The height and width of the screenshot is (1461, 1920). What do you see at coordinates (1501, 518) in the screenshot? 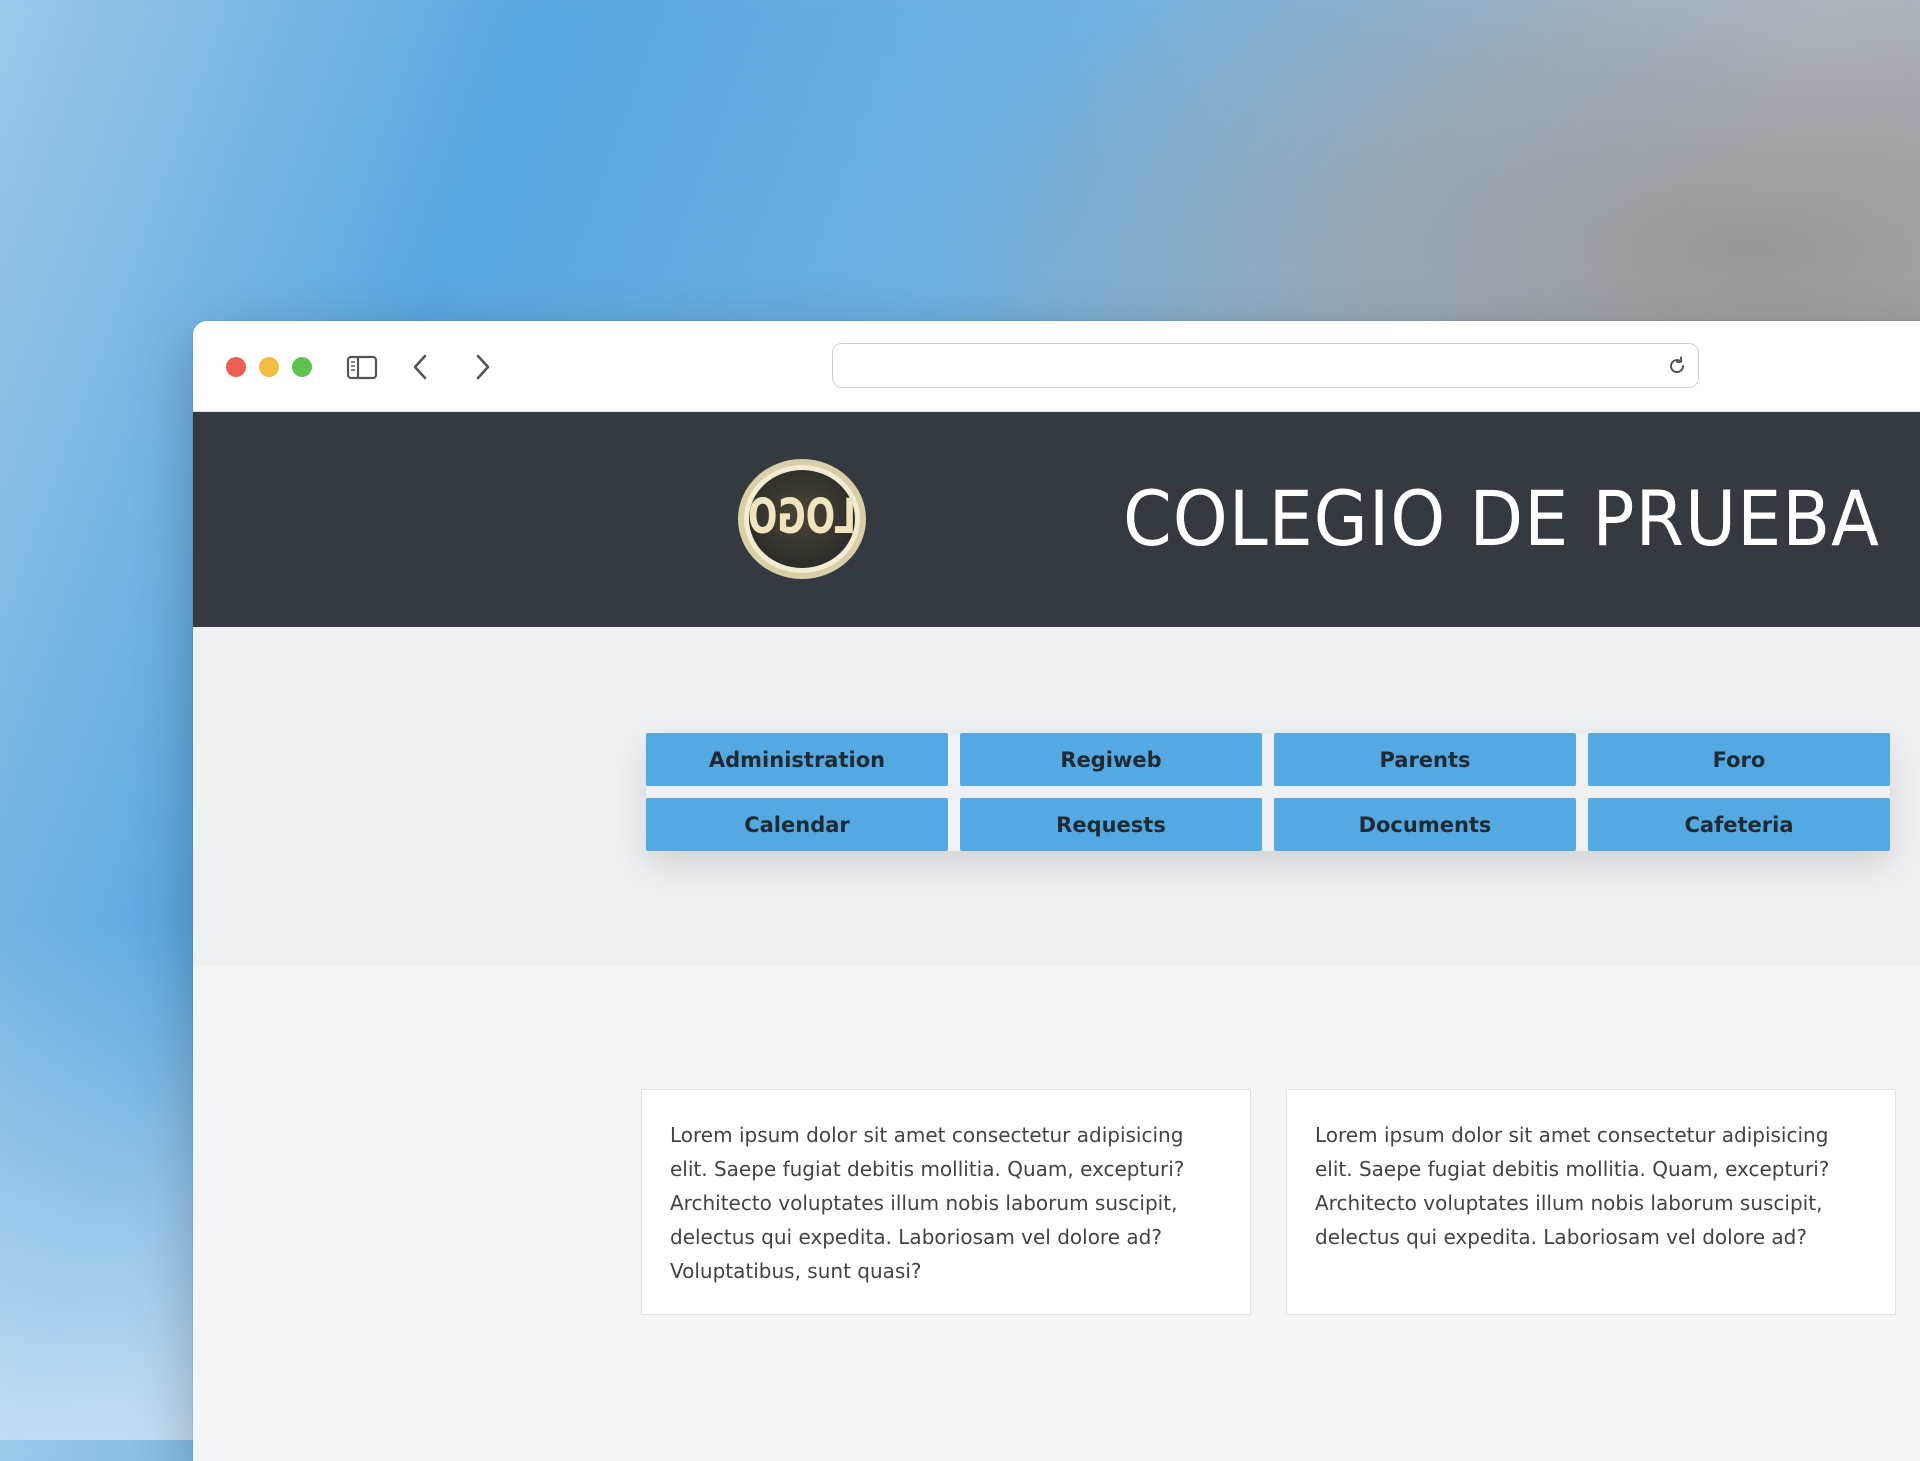
I see `page-title: COLEGIO DE PRUEBA` at bounding box center [1501, 518].